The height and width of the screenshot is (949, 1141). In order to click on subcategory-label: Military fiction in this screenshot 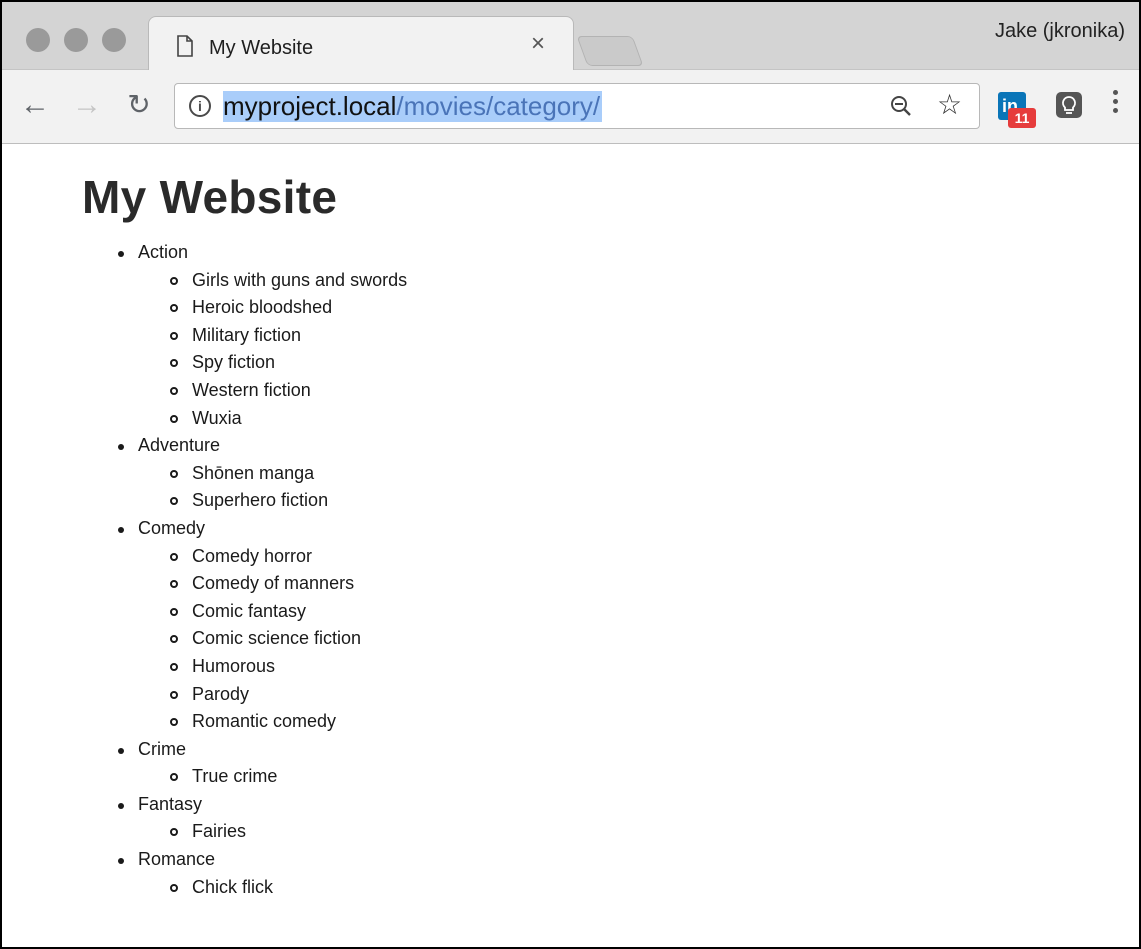, I will do `click(247, 334)`.